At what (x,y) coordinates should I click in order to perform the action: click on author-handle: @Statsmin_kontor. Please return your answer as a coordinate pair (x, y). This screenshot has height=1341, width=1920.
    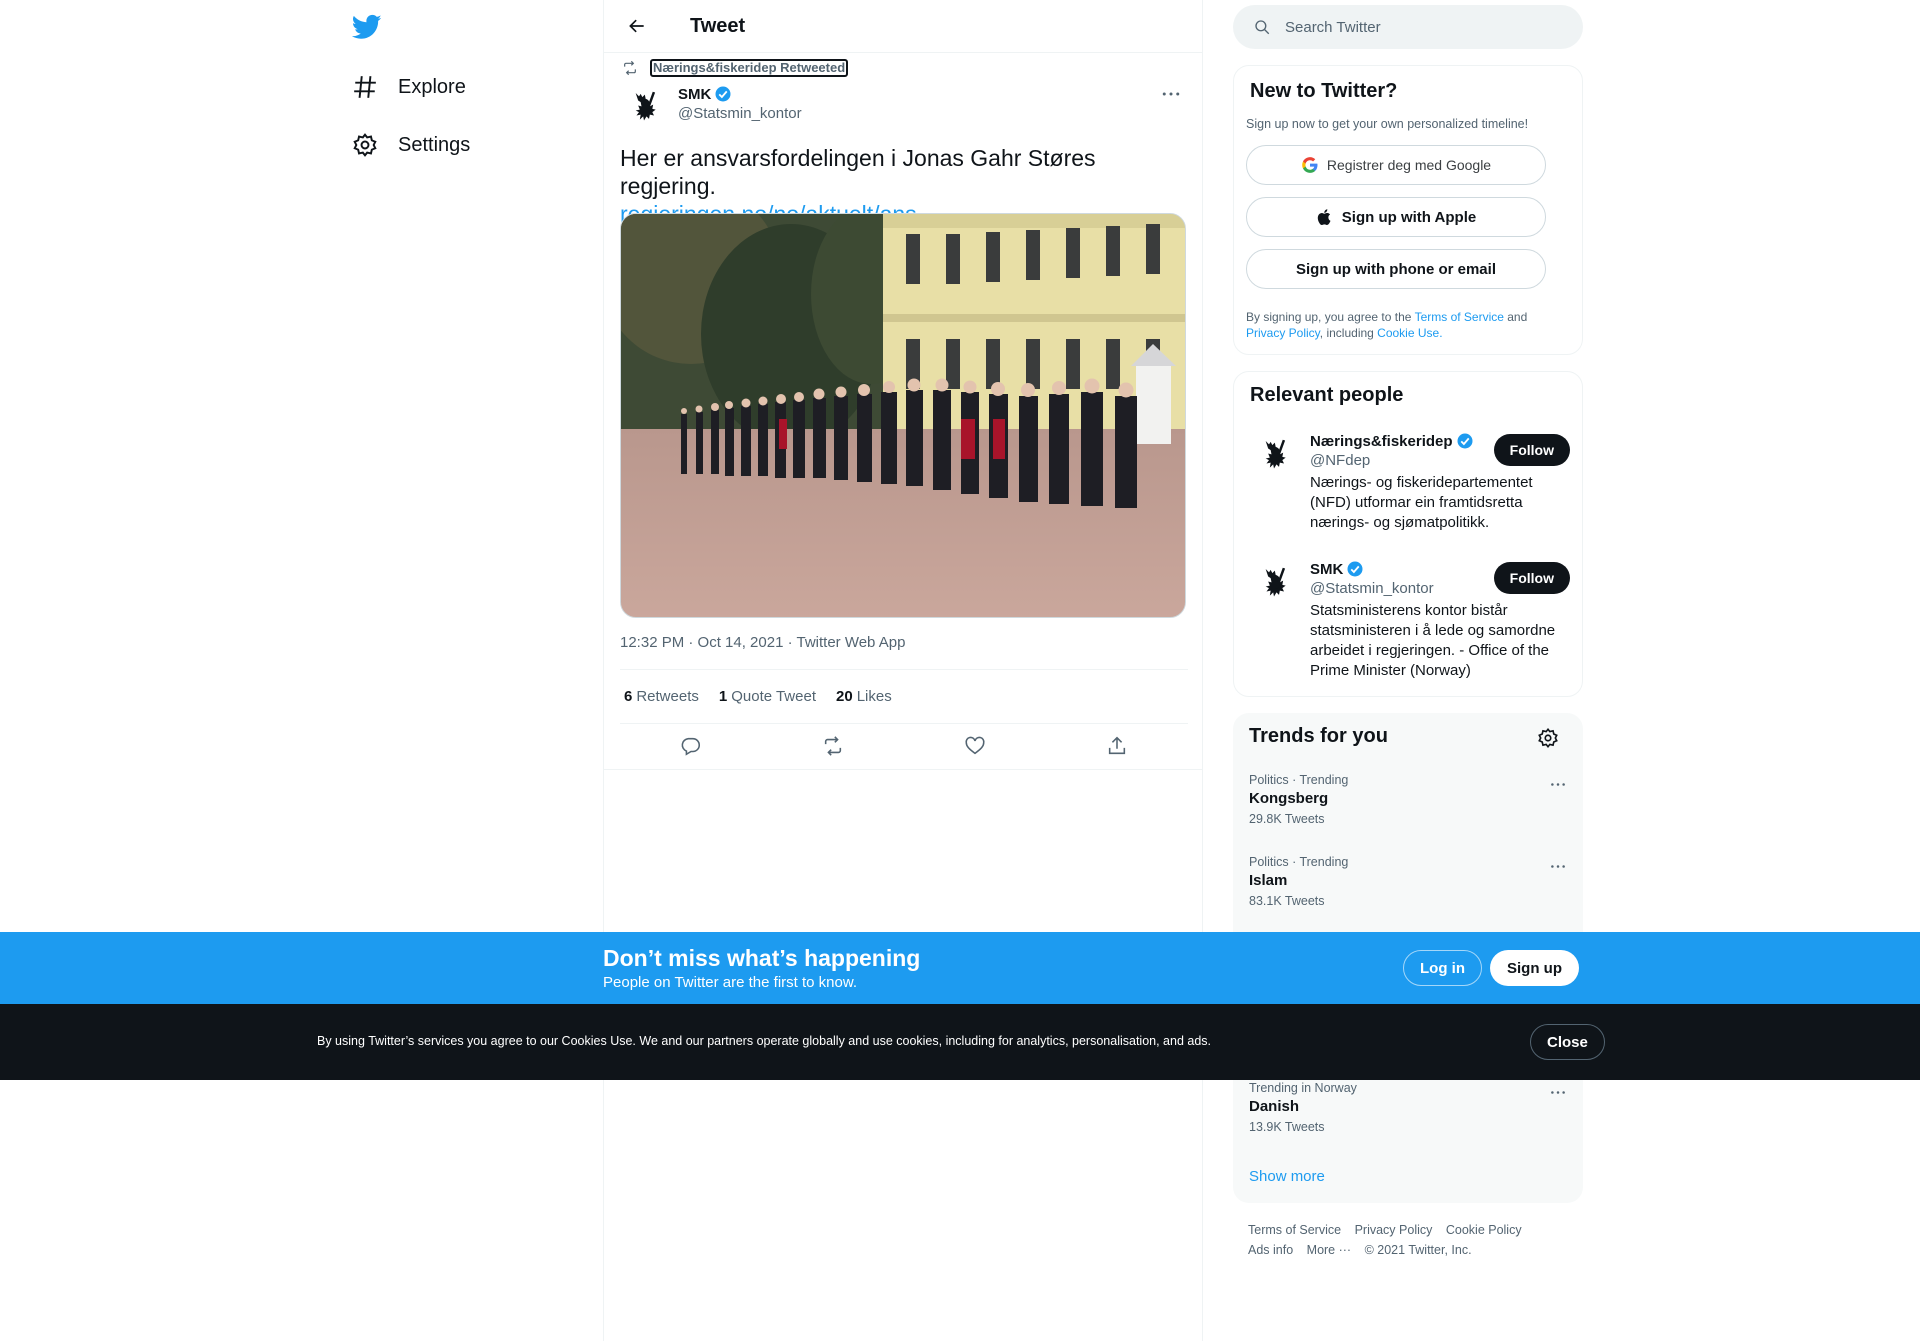
    Looking at the image, I should click on (740, 113).